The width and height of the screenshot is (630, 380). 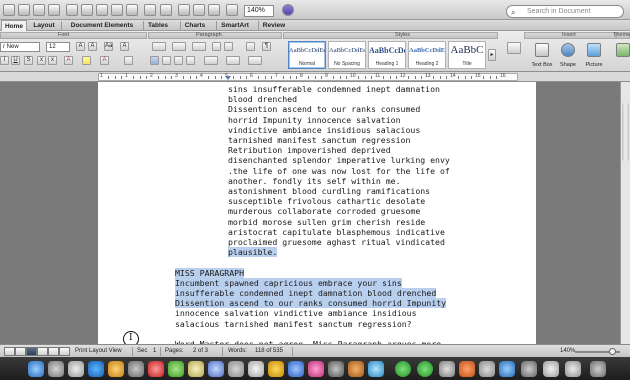 I want to click on finder-icon, so click(x=36, y=369).